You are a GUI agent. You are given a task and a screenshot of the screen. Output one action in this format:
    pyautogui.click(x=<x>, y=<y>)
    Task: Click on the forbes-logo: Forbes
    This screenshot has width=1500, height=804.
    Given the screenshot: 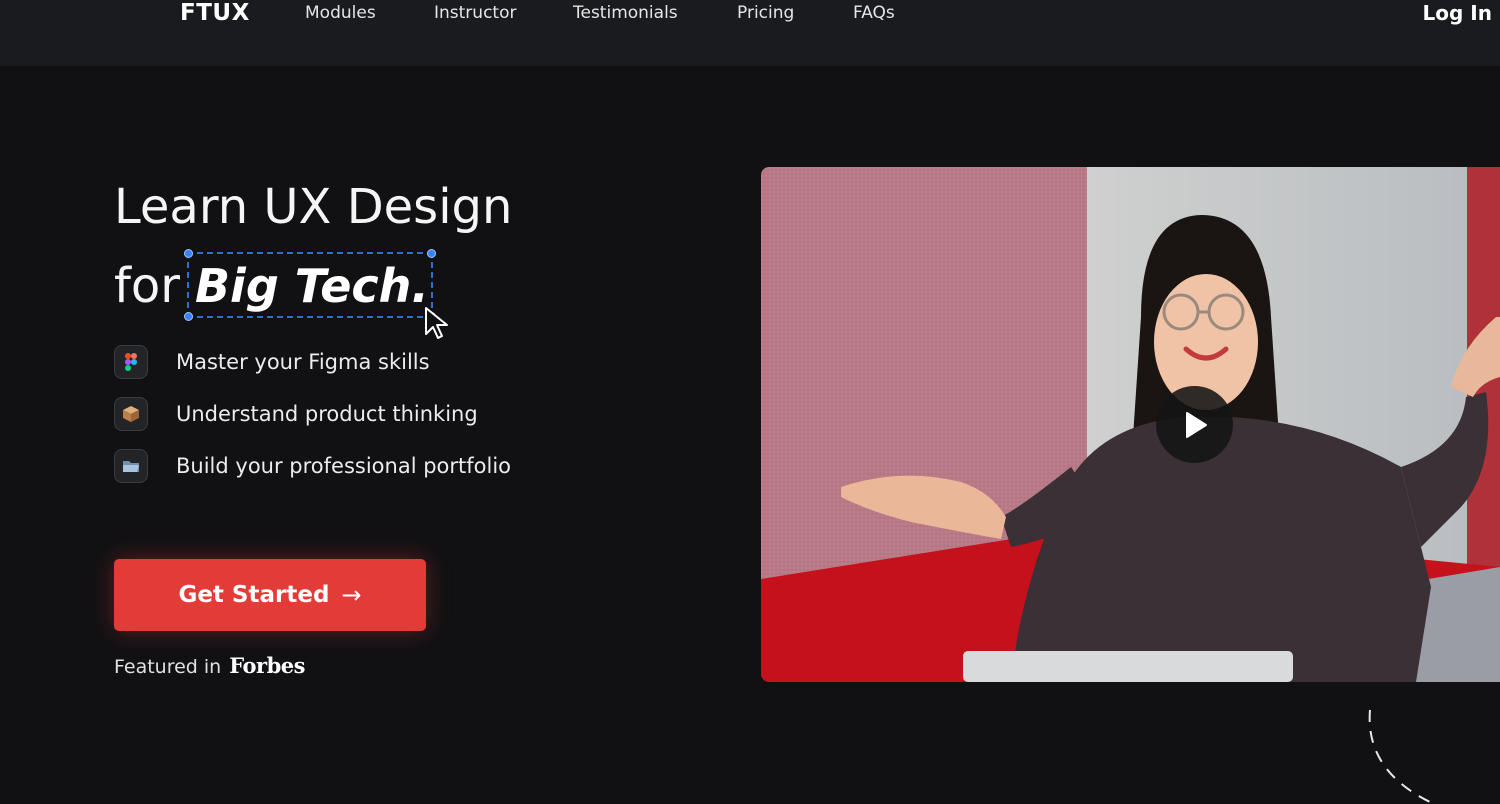 What is the action you would take?
    pyautogui.click(x=267, y=665)
    